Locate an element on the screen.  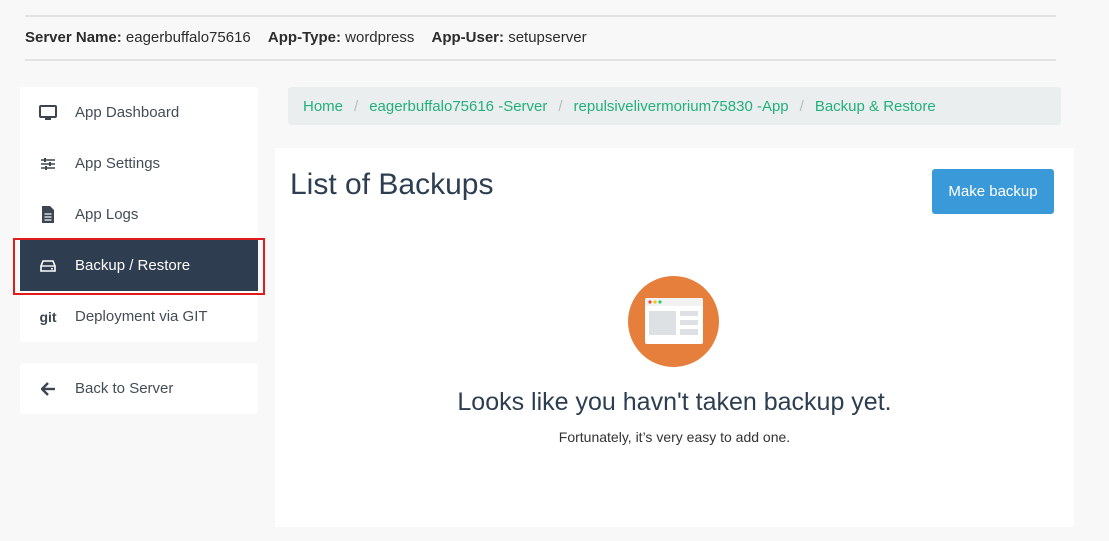
sliders-icon is located at coordinates (48, 164).